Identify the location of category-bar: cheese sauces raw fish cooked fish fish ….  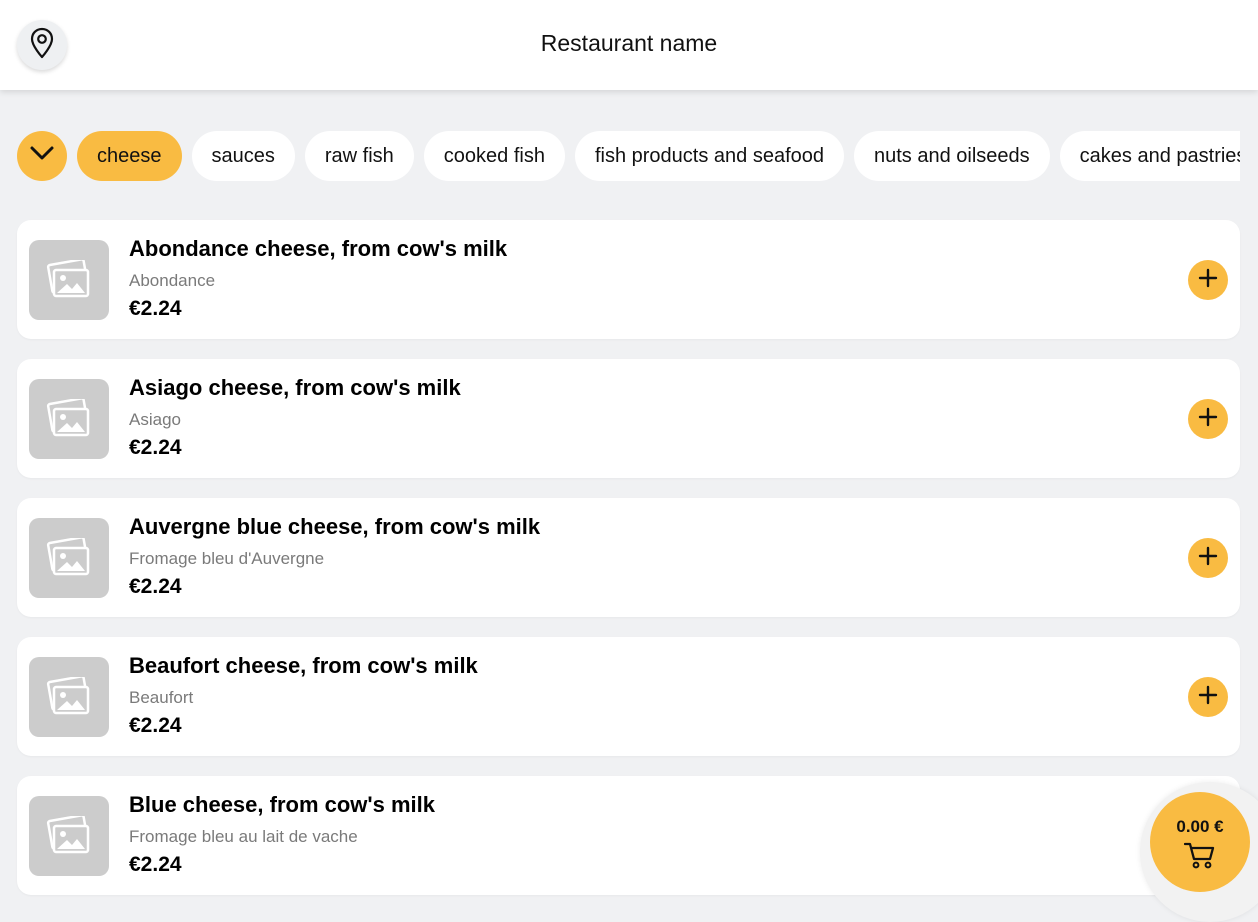
(628, 155).